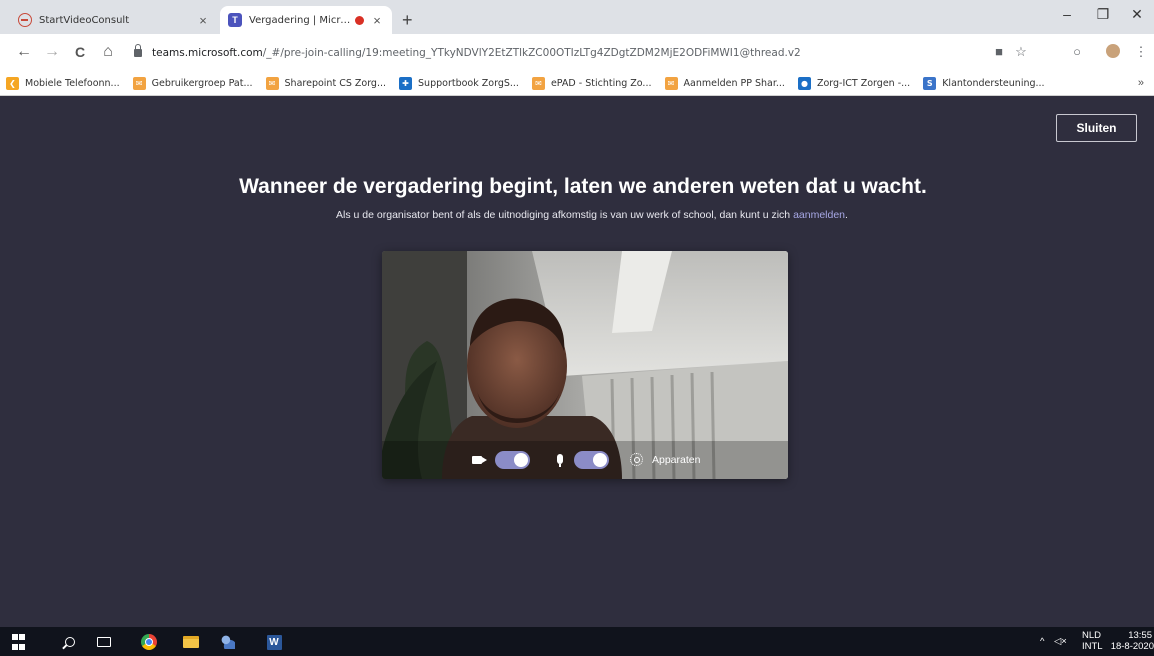  Describe the element at coordinates (274, 642) in the screenshot. I see `word-icon: W` at that location.